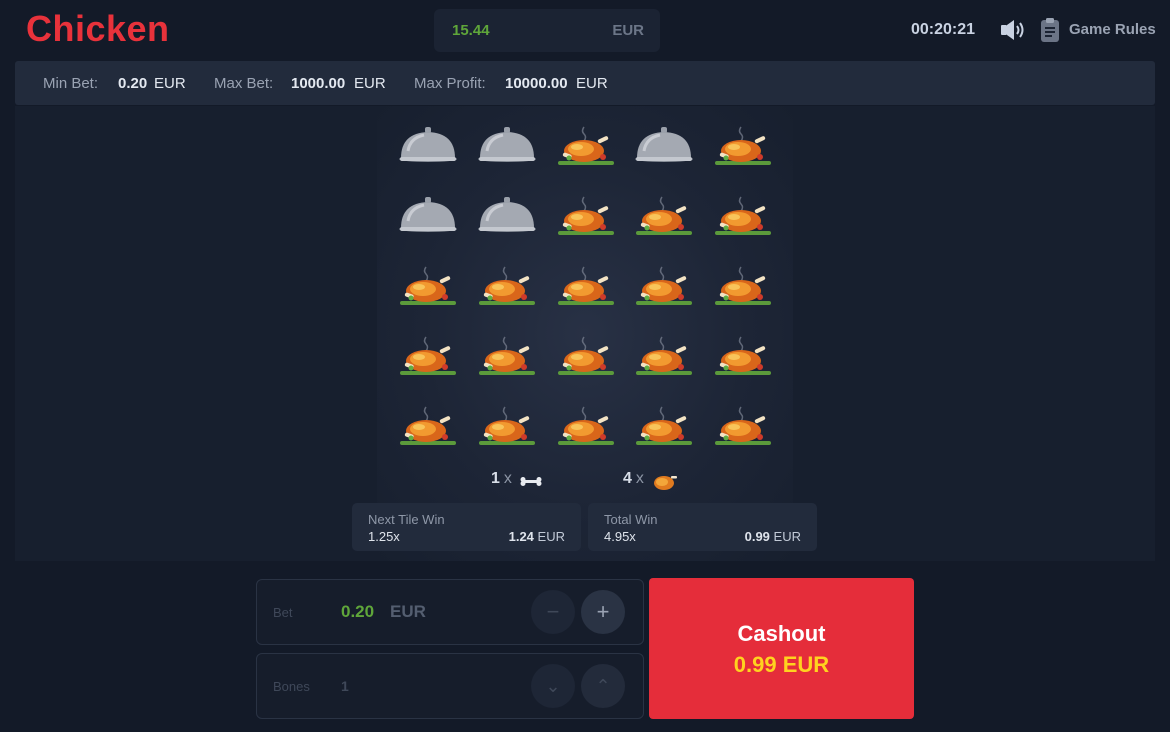  I want to click on bones-control: Bones 1 ⌄ ⌃, so click(450, 686).